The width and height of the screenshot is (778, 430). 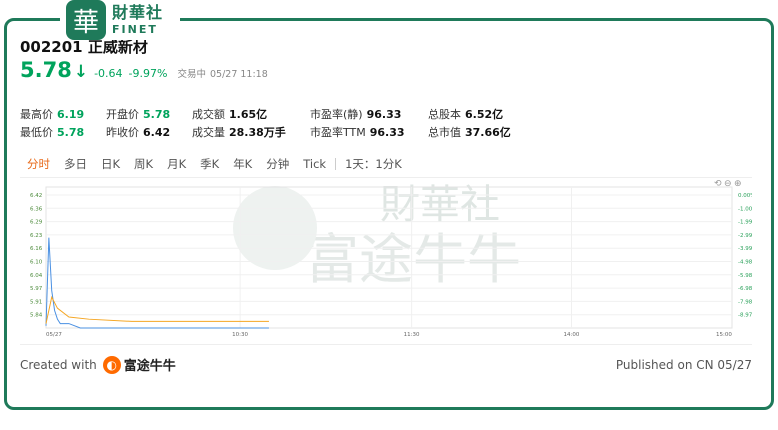 I want to click on stat-label: 昨收价, so click(x=122, y=132).